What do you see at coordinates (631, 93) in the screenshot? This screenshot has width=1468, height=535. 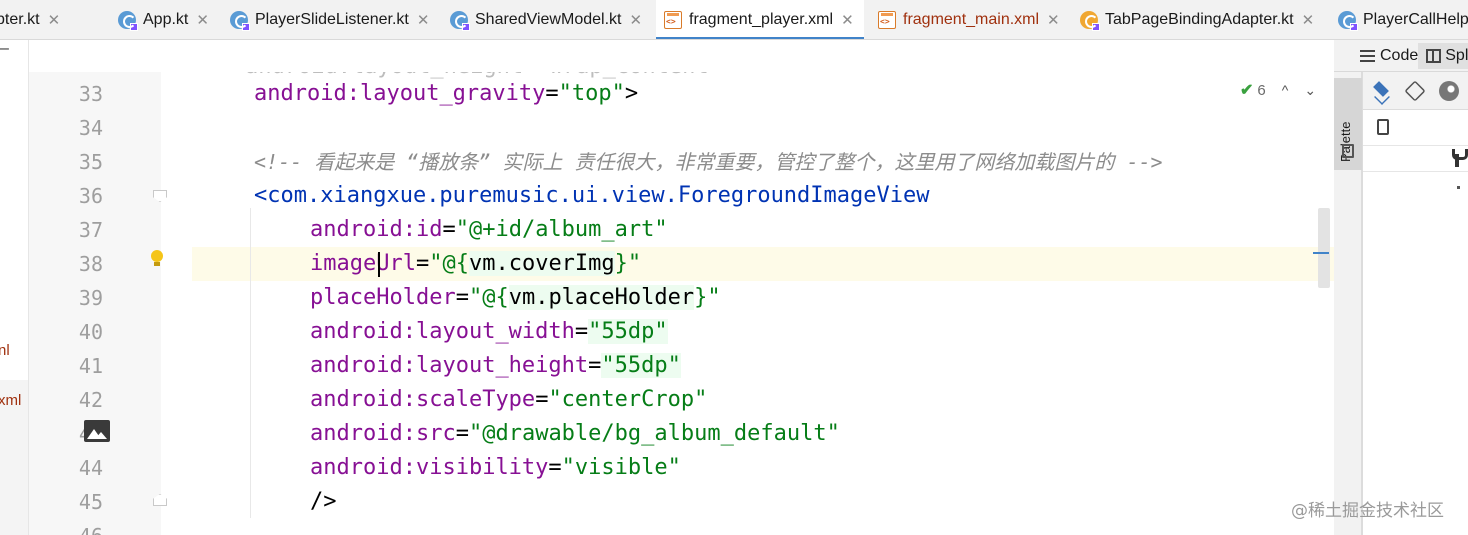 I see `tag-close: >` at bounding box center [631, 93].